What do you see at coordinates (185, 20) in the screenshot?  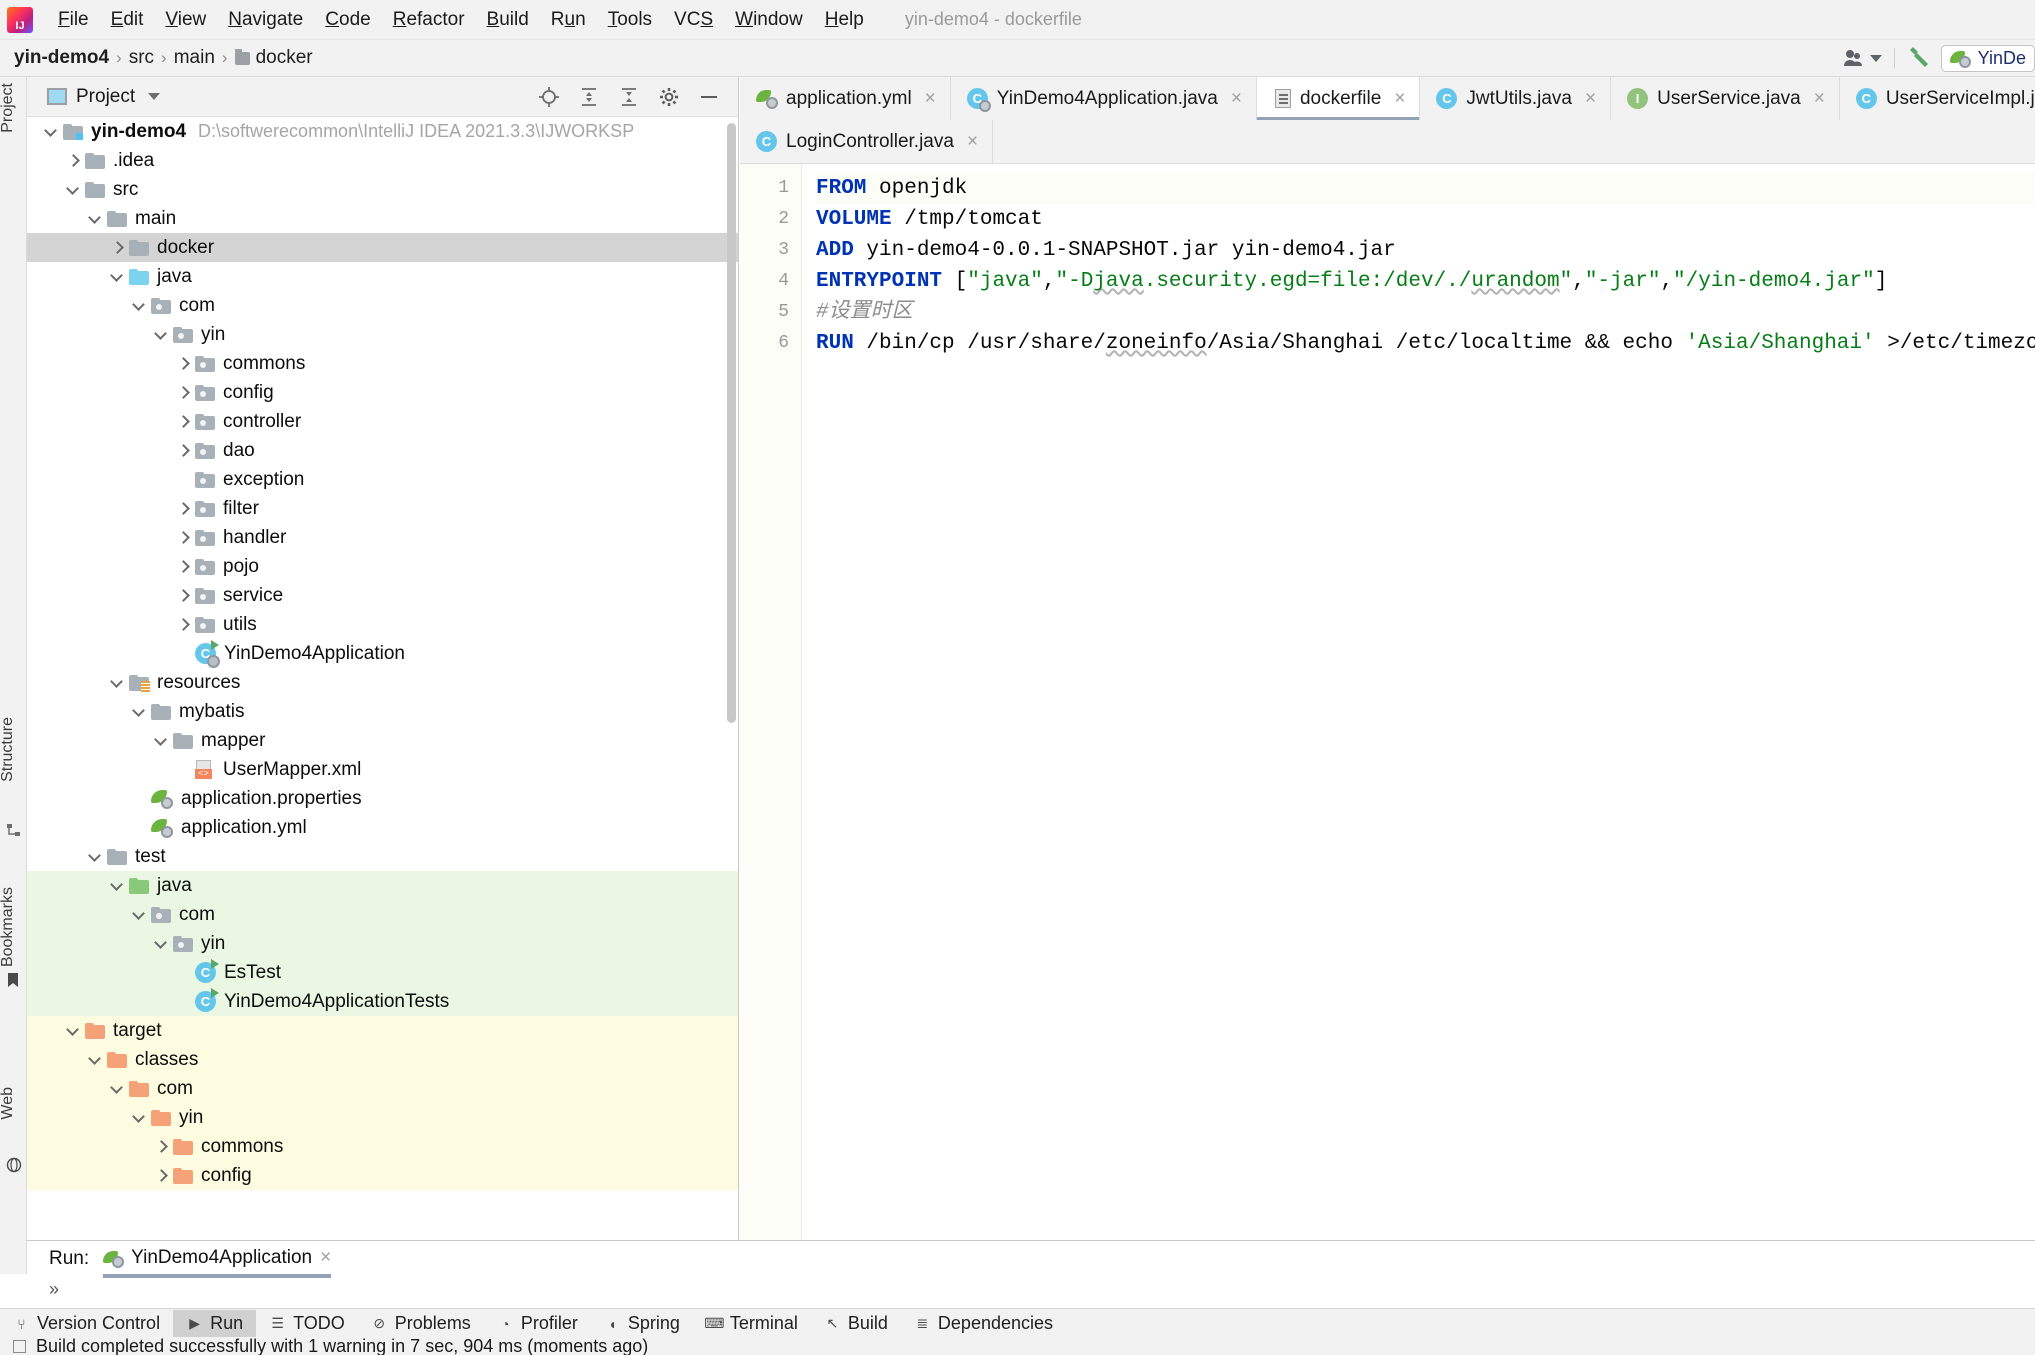 I see `menu-item-view: View` at bounding box center [185, 20].